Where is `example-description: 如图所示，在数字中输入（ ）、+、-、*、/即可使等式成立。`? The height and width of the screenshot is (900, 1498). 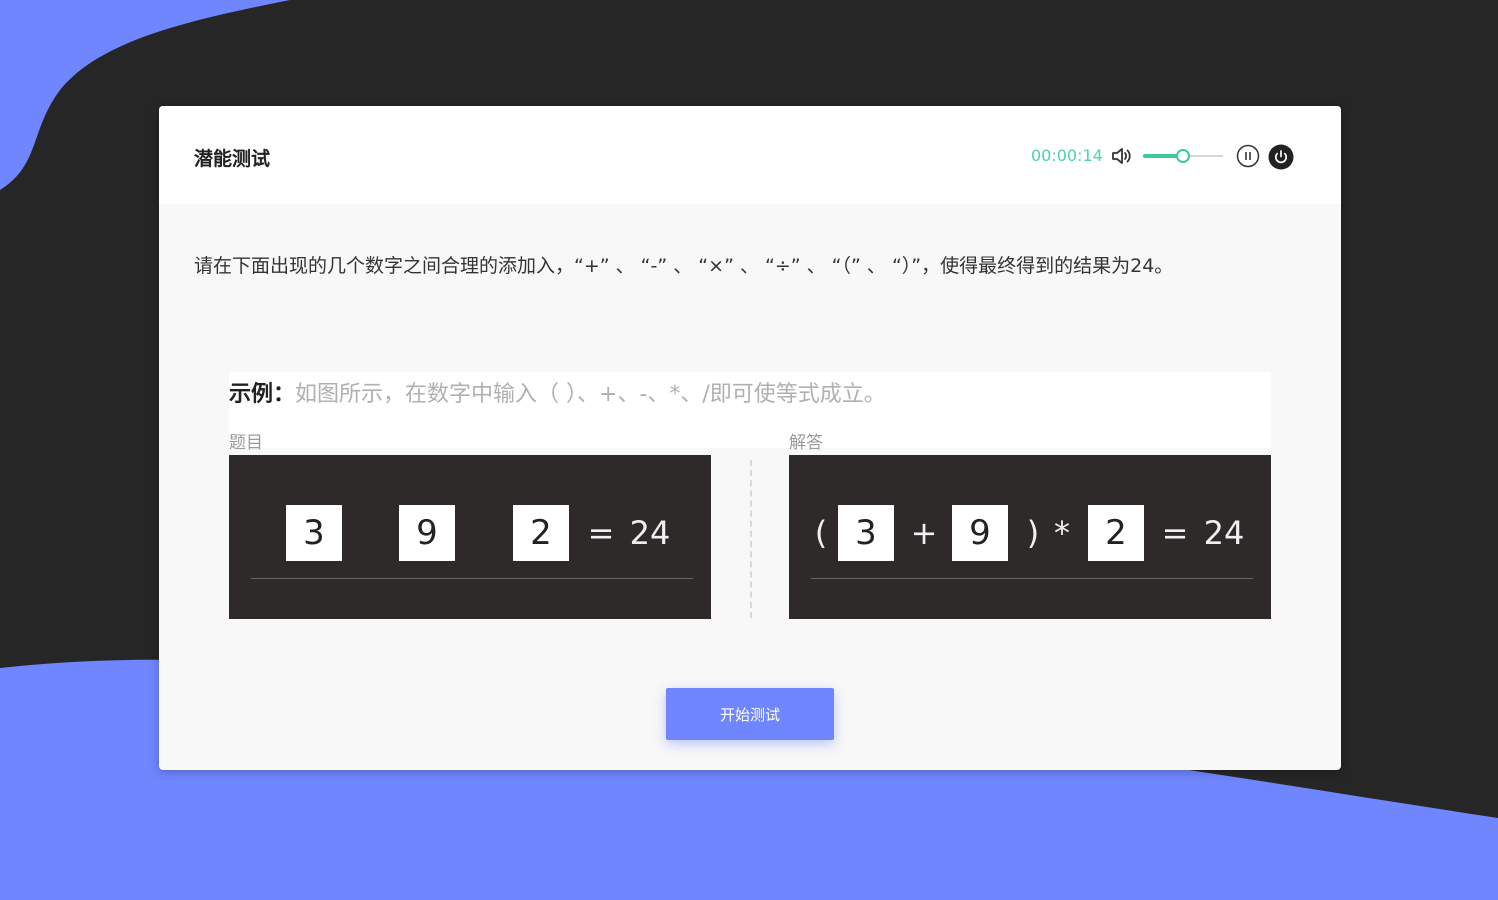 example-description: 如图所示，在数字中输入（ ）、+、-、*、/即可使等式成立。 is located at coordinates (590, 394).